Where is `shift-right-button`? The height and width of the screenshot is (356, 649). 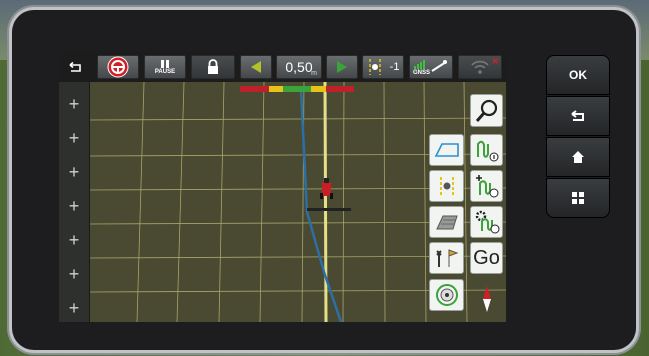
shift-right-button is located at coordinates (342, 67).